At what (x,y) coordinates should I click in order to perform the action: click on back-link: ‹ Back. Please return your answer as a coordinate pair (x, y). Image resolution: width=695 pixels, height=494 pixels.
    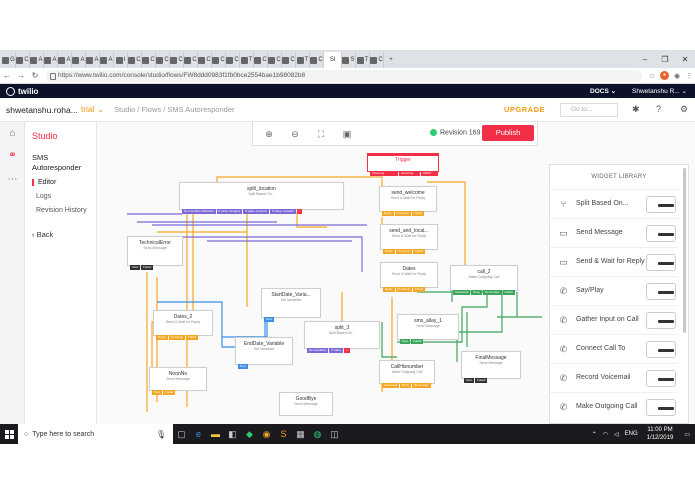
    Looking at the image, I should click on (42, 234).